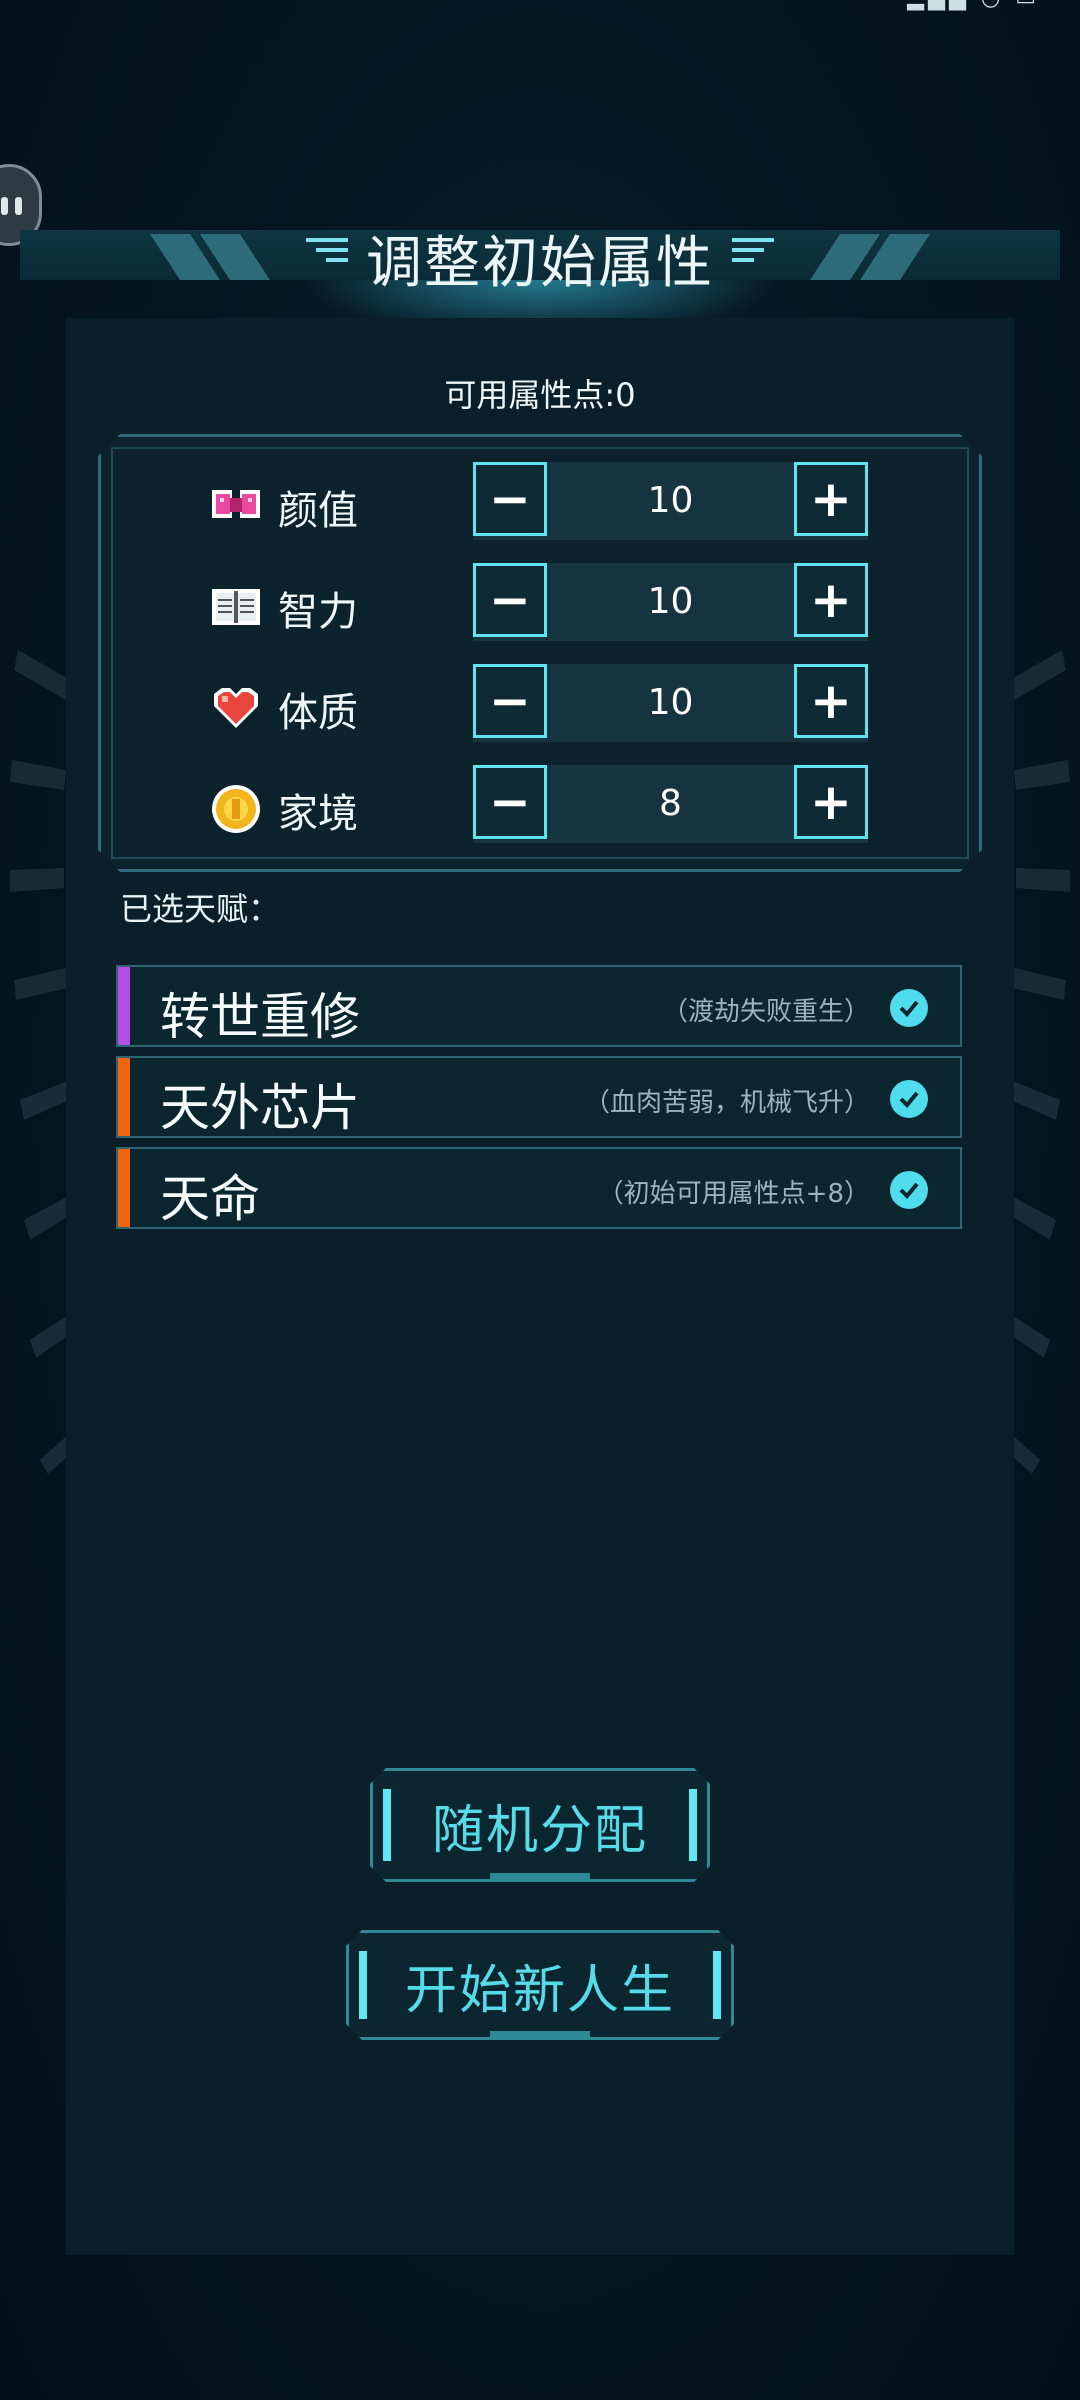  I want to click on heart-icon, so click(236, 708).